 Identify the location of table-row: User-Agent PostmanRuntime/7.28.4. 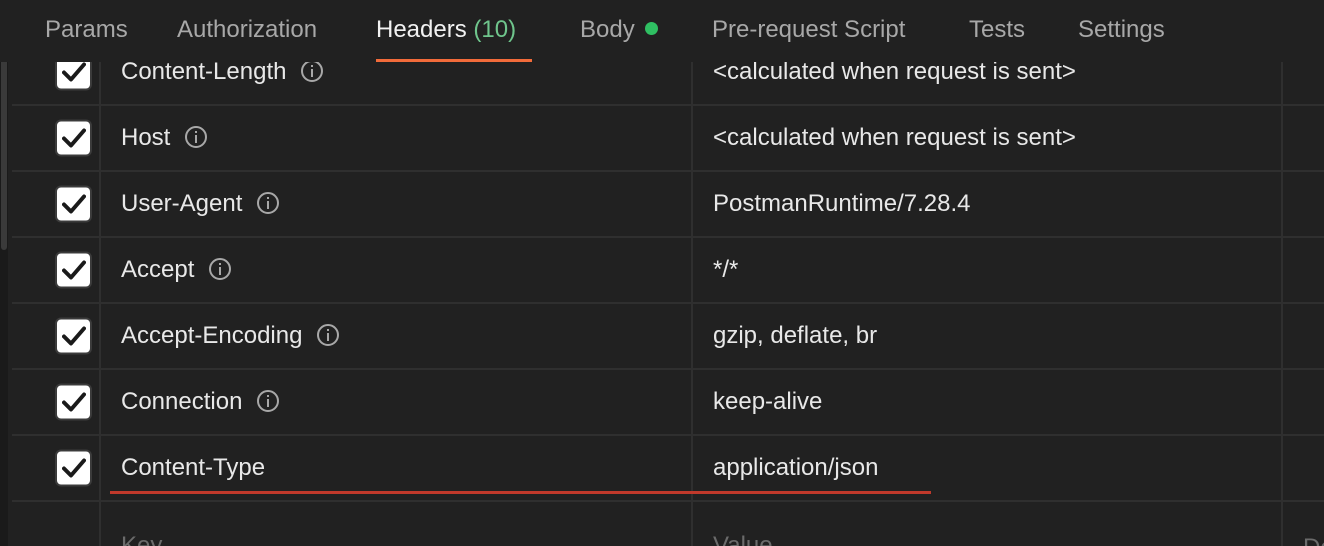
(668, 205).